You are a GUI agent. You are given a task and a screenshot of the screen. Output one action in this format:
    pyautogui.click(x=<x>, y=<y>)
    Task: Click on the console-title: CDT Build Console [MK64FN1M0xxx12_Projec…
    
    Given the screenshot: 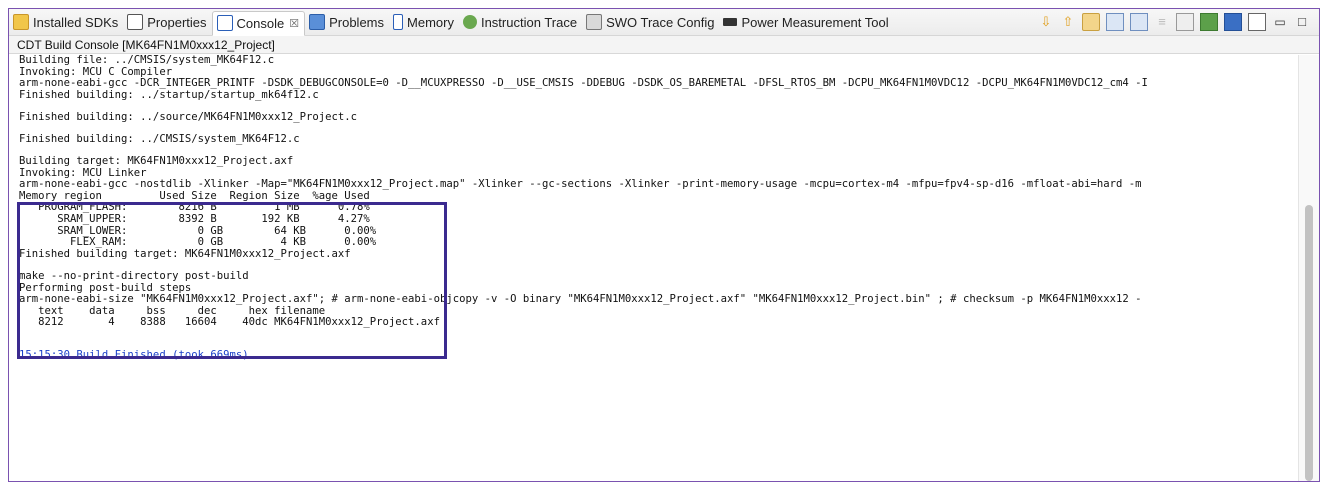 What is the action you would take?
    pyautogui.click(x=664, y=45)
    